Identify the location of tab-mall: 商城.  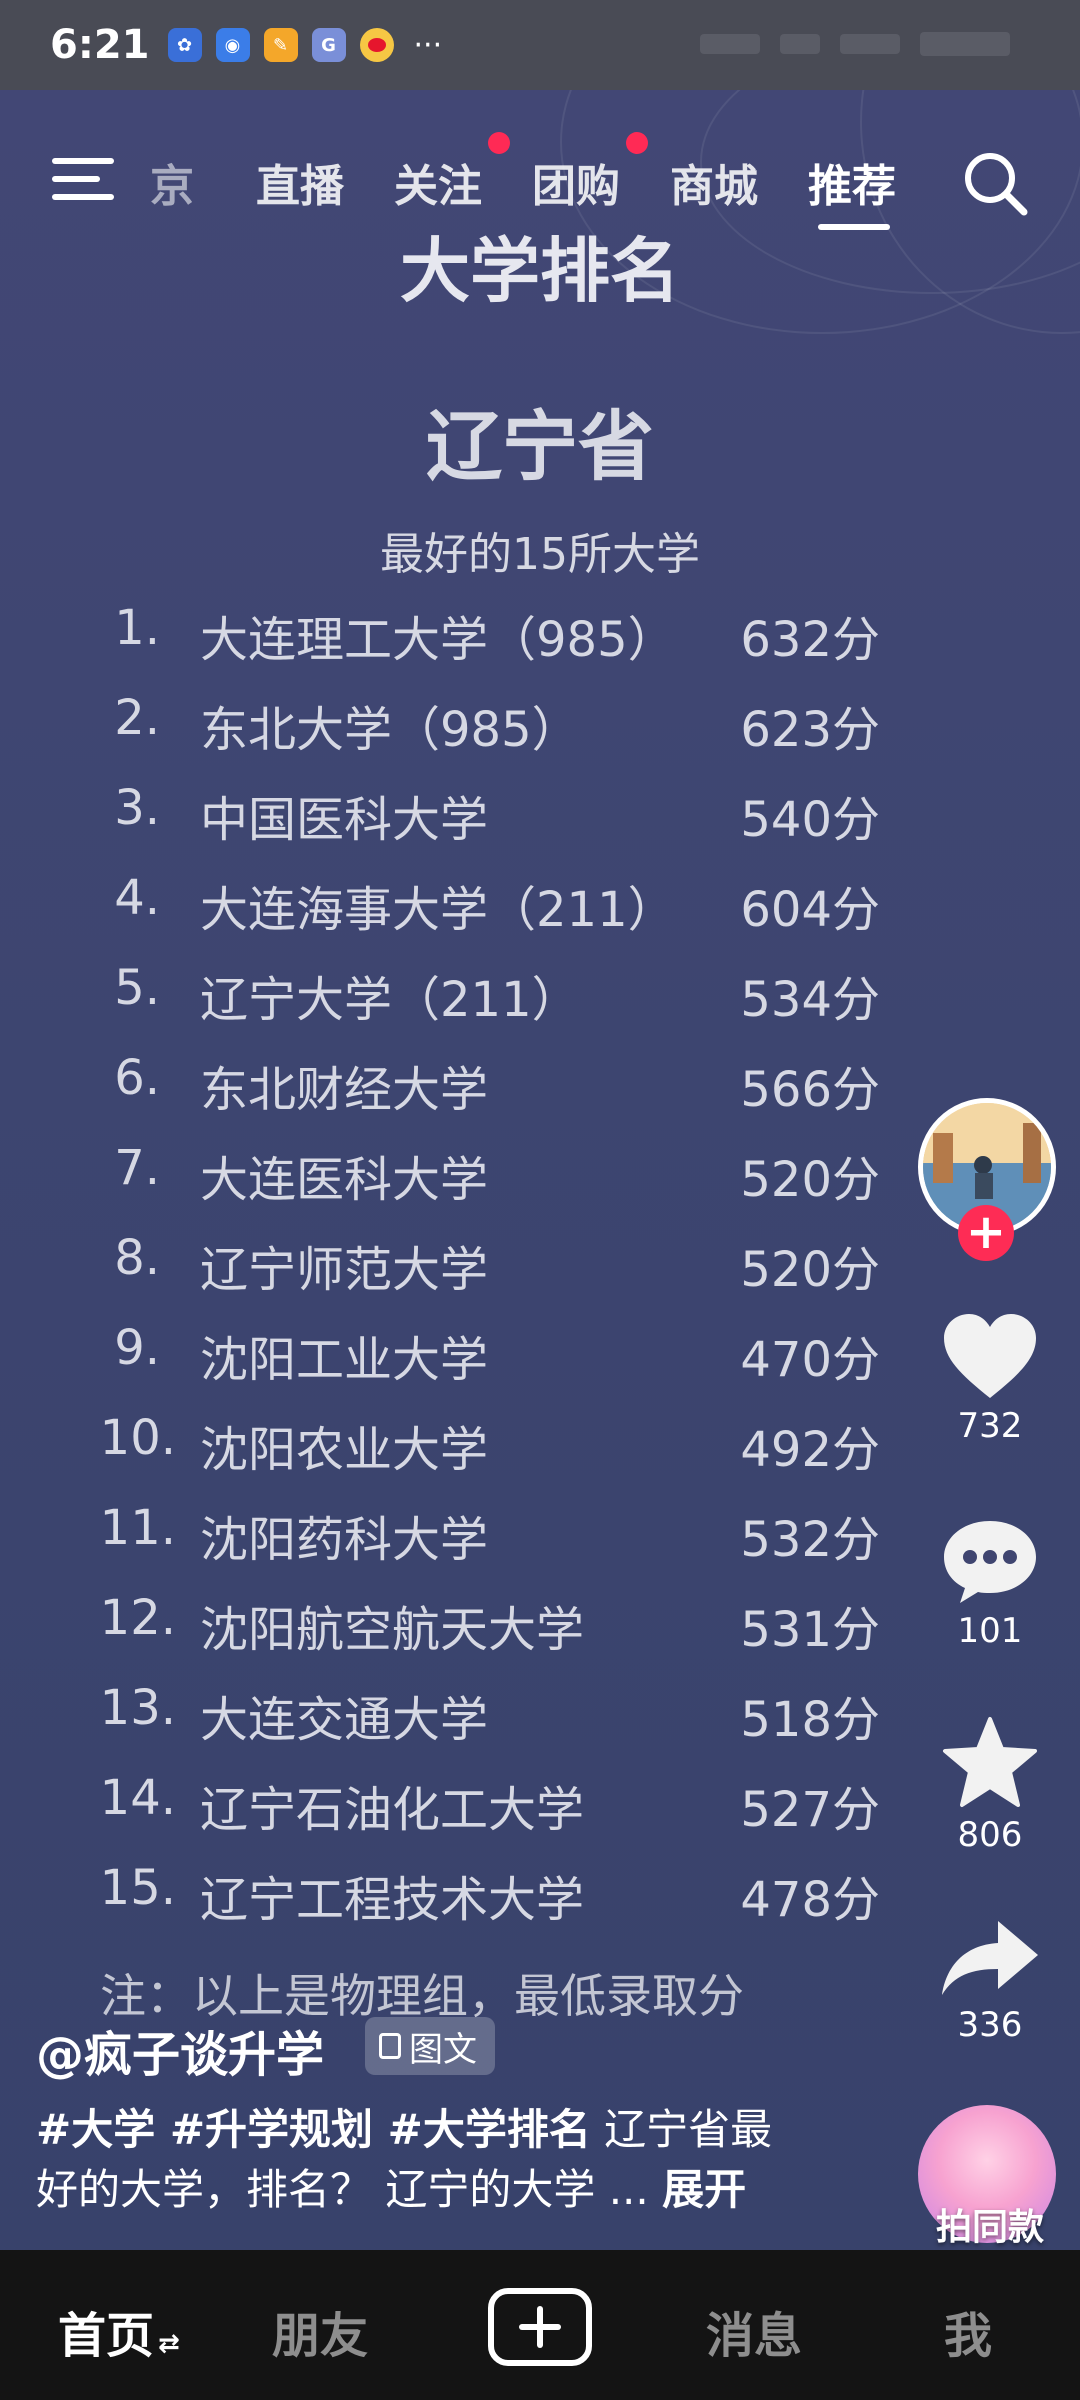
(714, 182).